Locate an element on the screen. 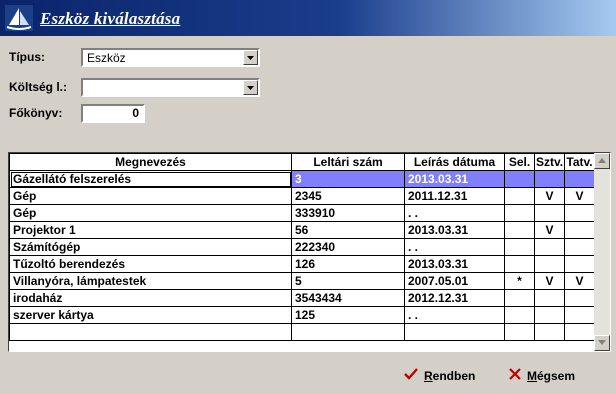 This screenshot has height=394, width=616. cell-leltari: 125 is located at coordinates (348, 315).